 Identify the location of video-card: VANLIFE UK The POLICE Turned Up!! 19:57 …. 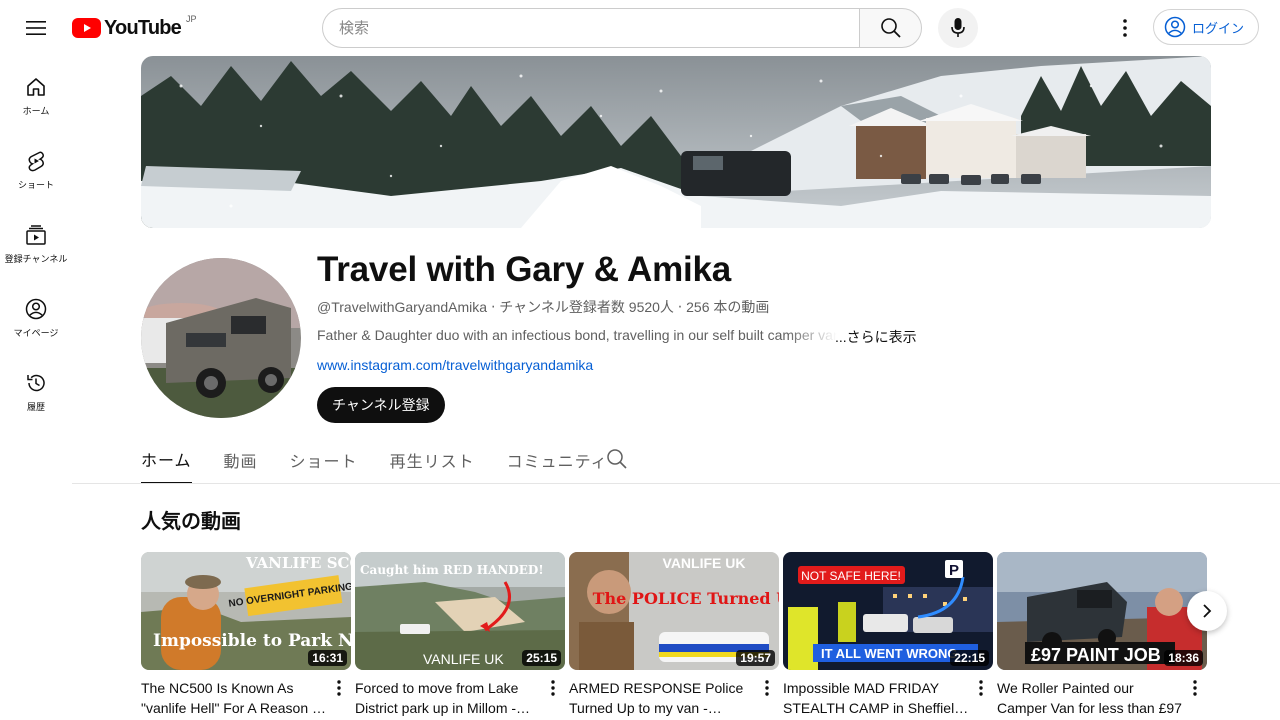
(674, 635).